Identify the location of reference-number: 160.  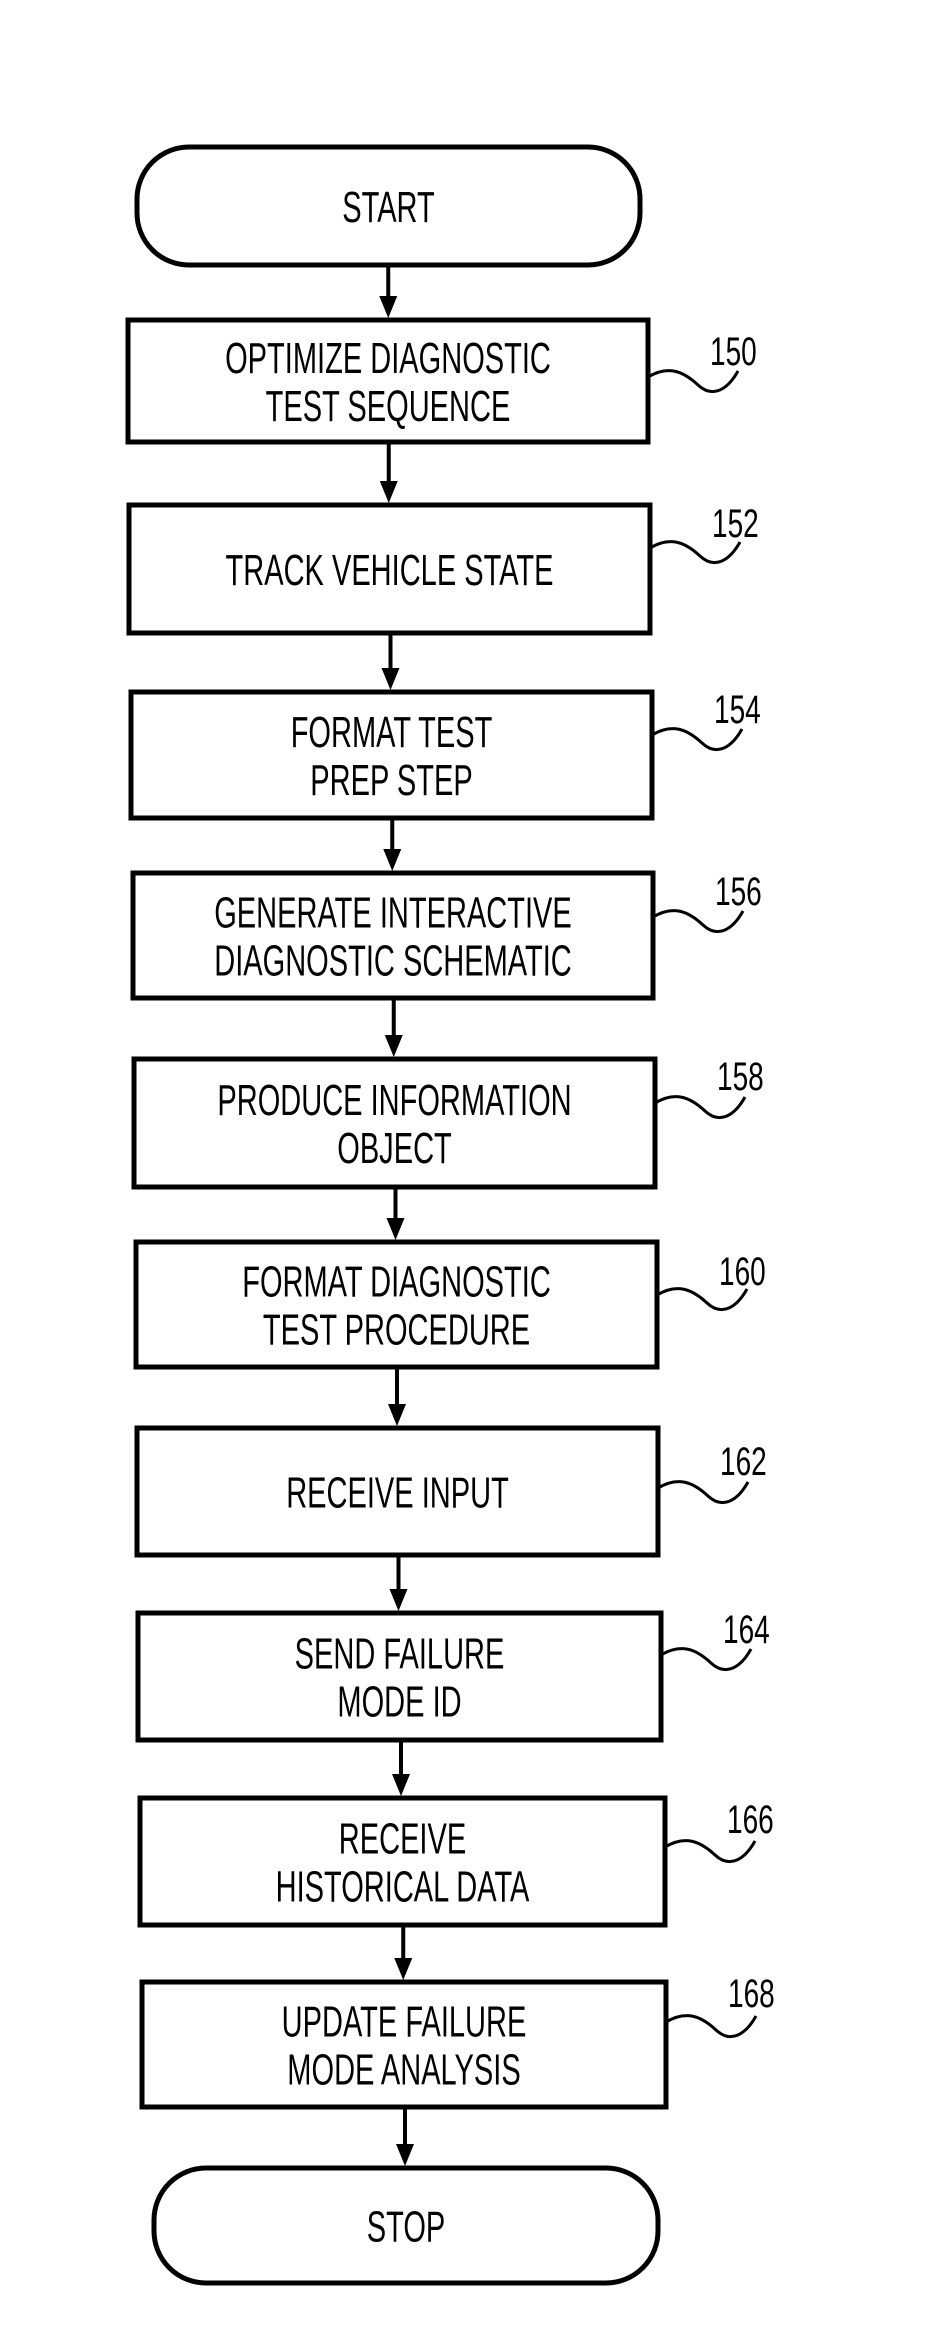
(742, 1272).